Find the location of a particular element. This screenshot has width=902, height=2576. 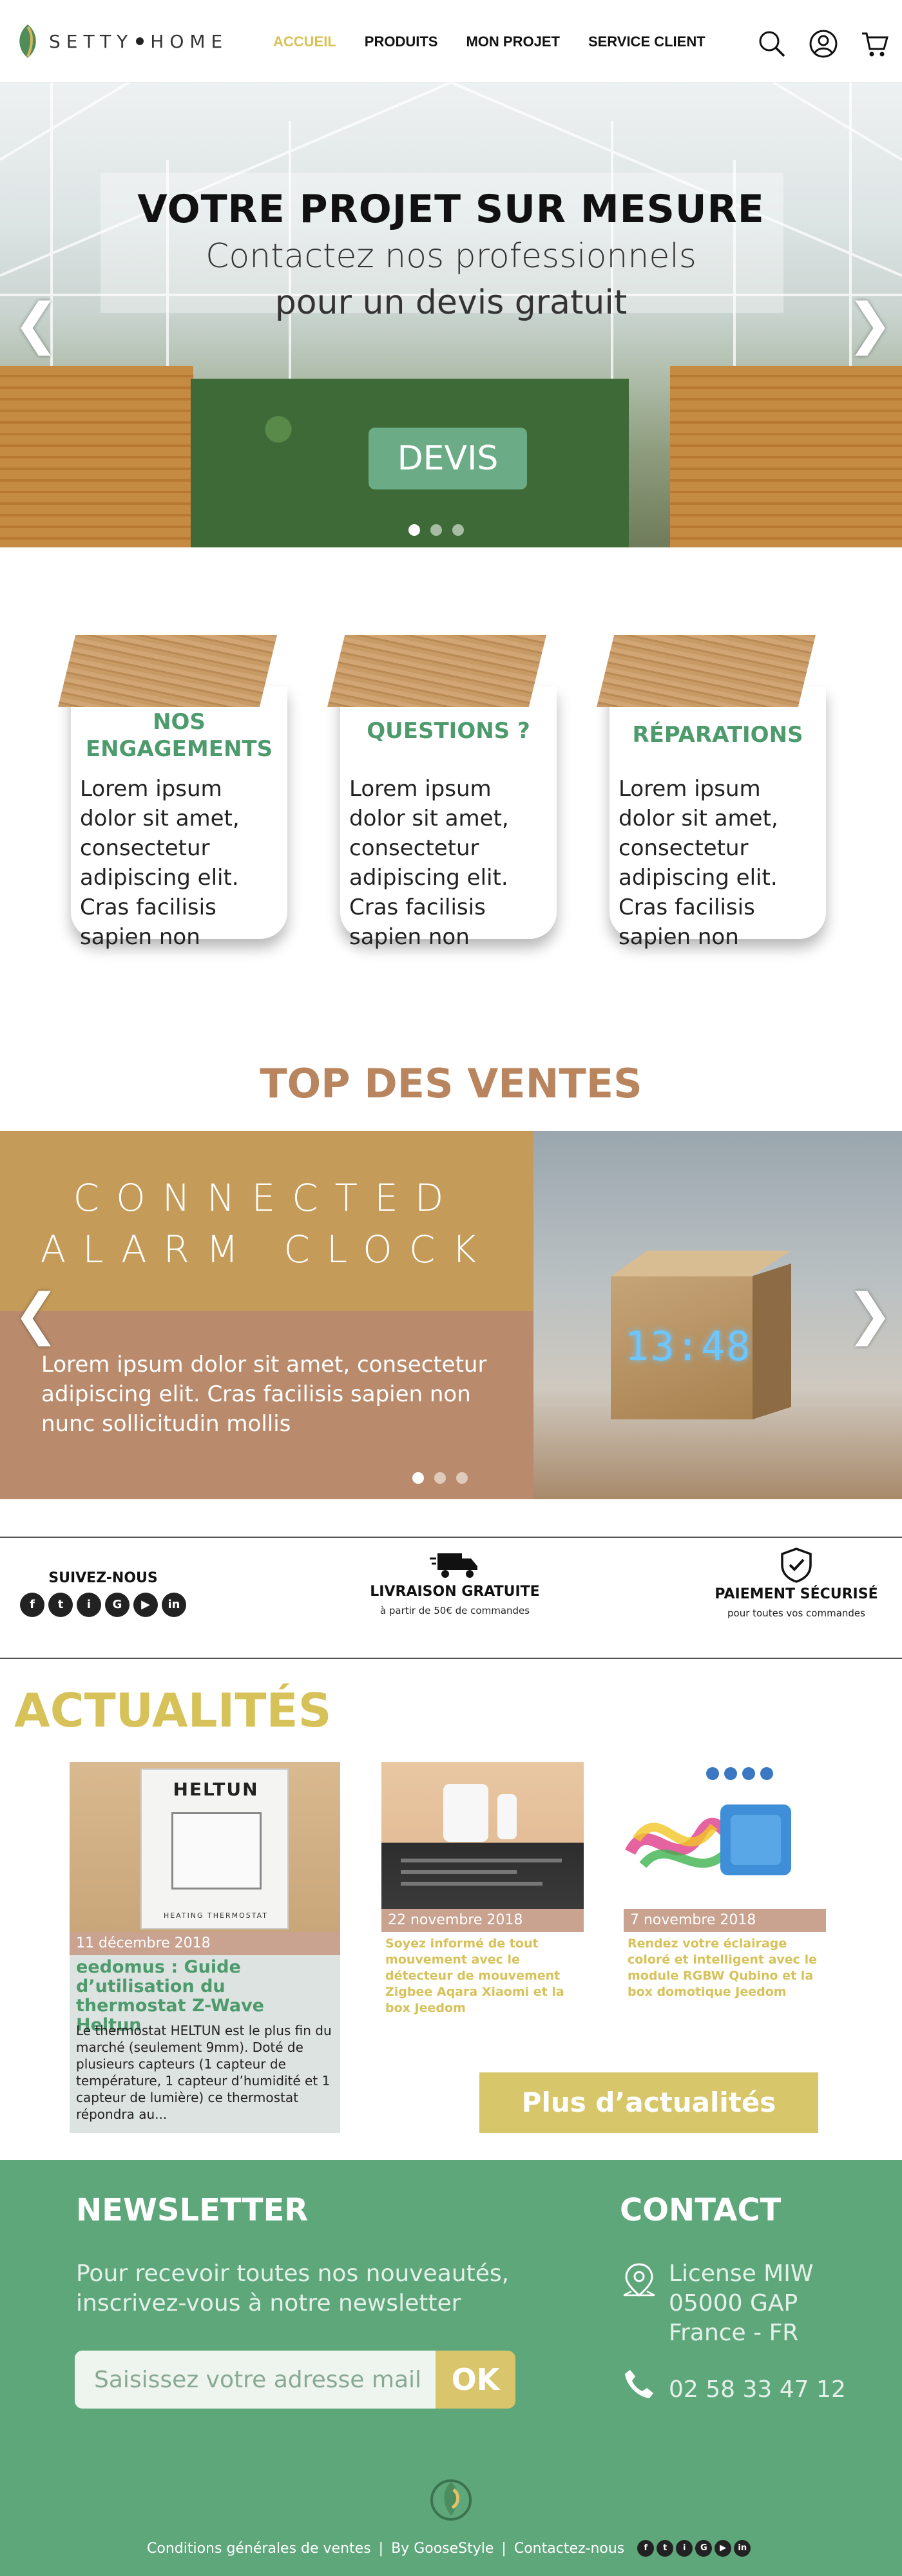

hero-title: VOTRE PROJET SUR MESURE is located at coordinates (451, 209).